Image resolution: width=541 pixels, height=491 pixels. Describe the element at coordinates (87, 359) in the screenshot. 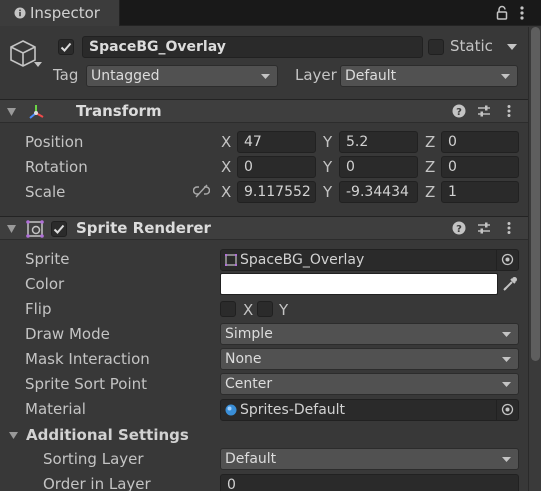

I see `mask-interaction-label: Mask Interaction` at that location.